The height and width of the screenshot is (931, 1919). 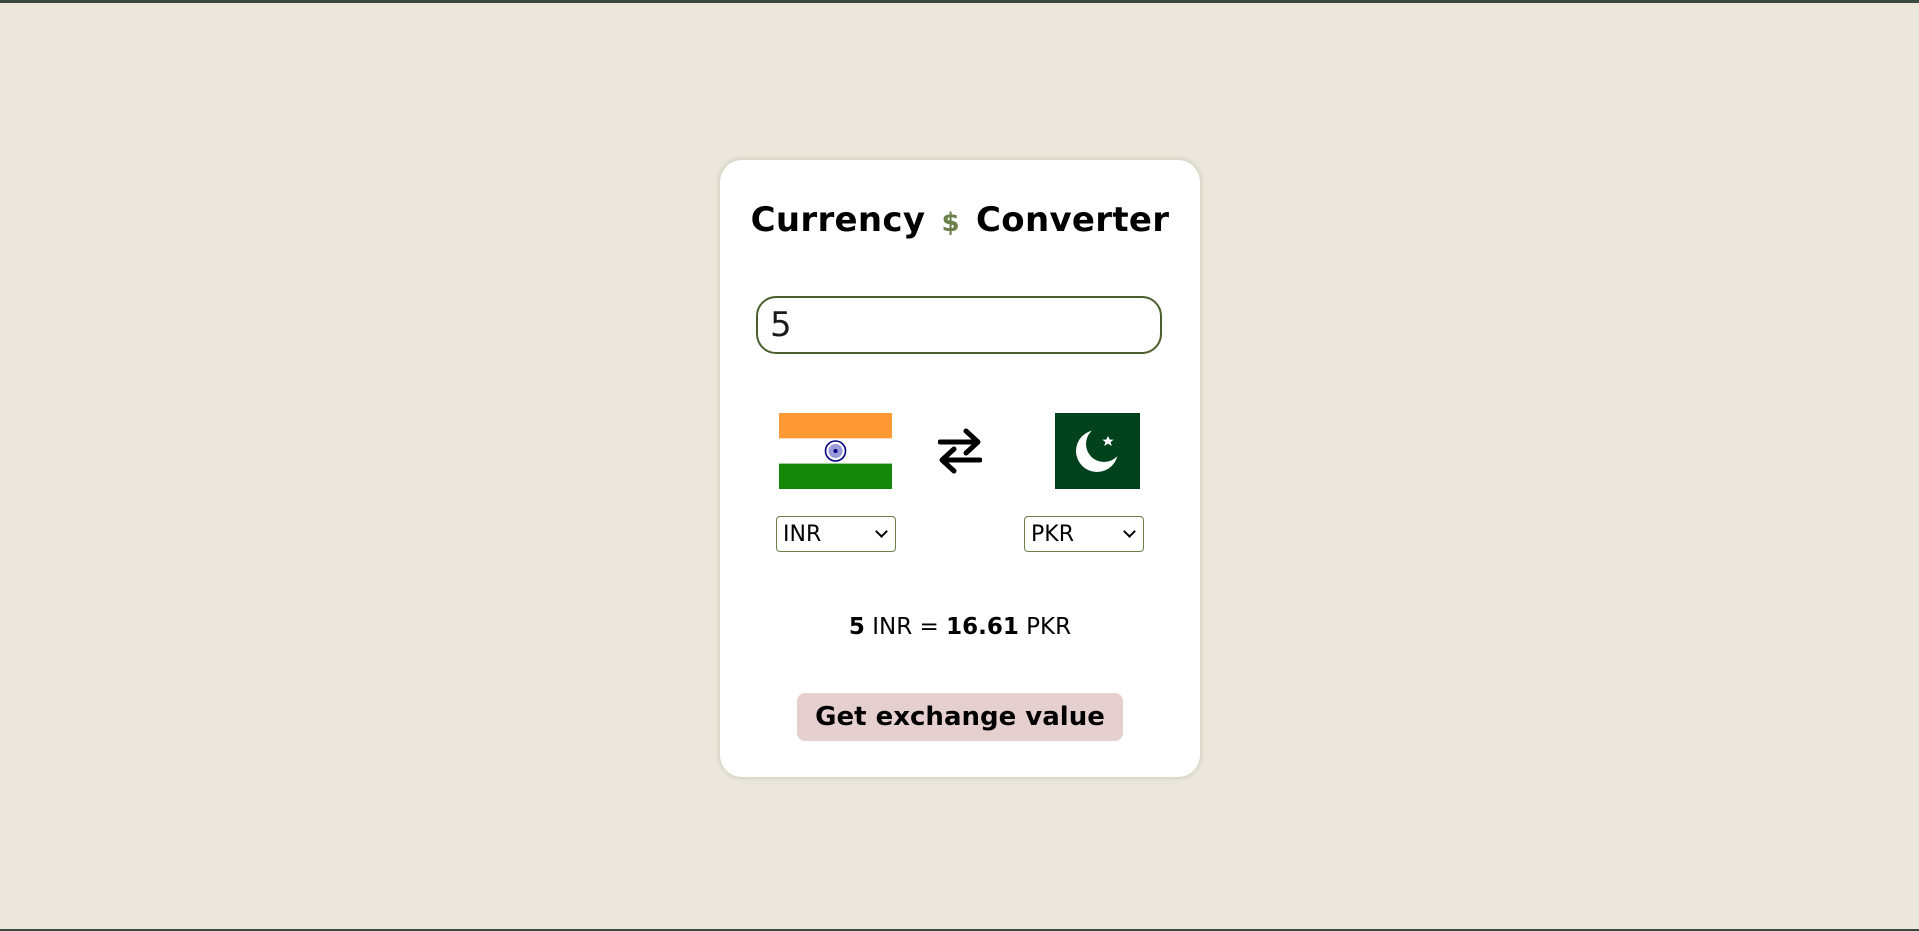 What do you see at coordinates (1049, 627) in the screenshot?
I see `result-to-code: PKR` at bounding box center [1049, 627].